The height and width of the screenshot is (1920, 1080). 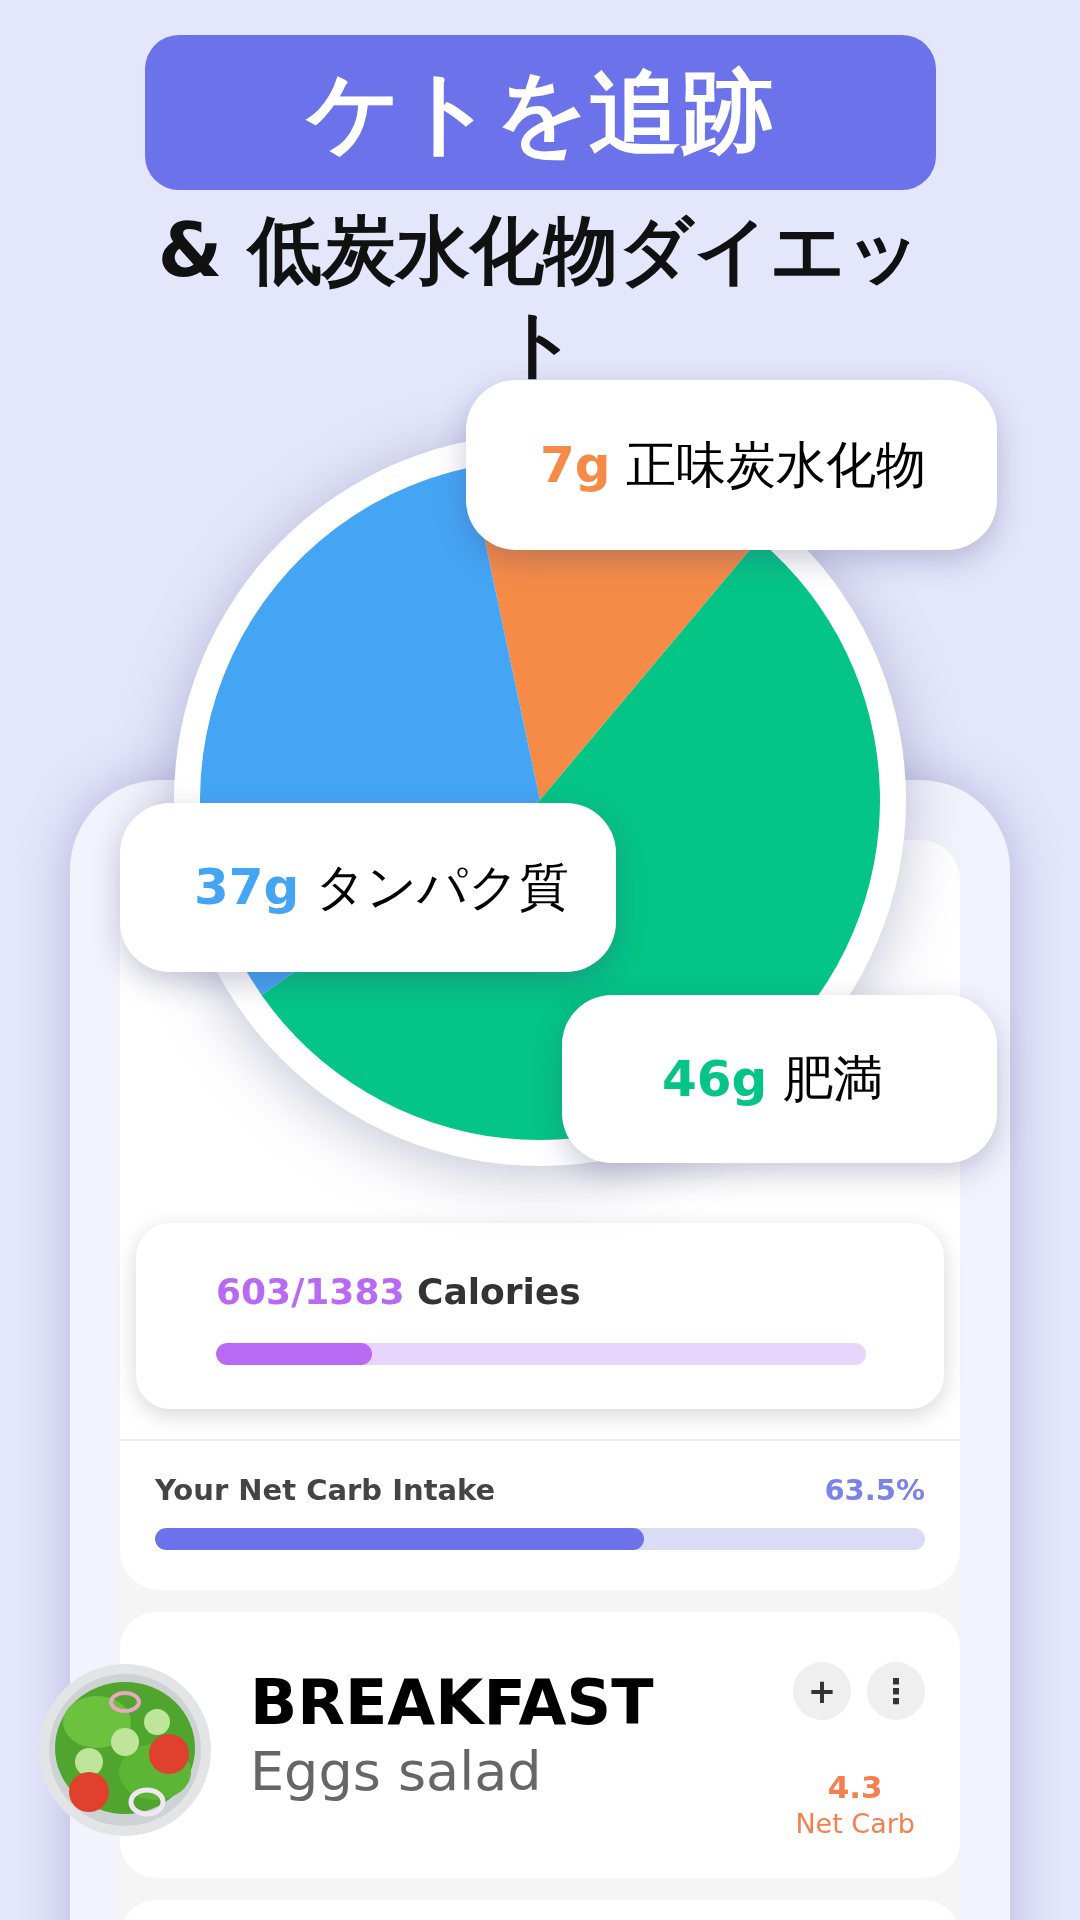 I want to click on net-carb-label: Your Net Carb Intake, so click(x=325, y=1490).